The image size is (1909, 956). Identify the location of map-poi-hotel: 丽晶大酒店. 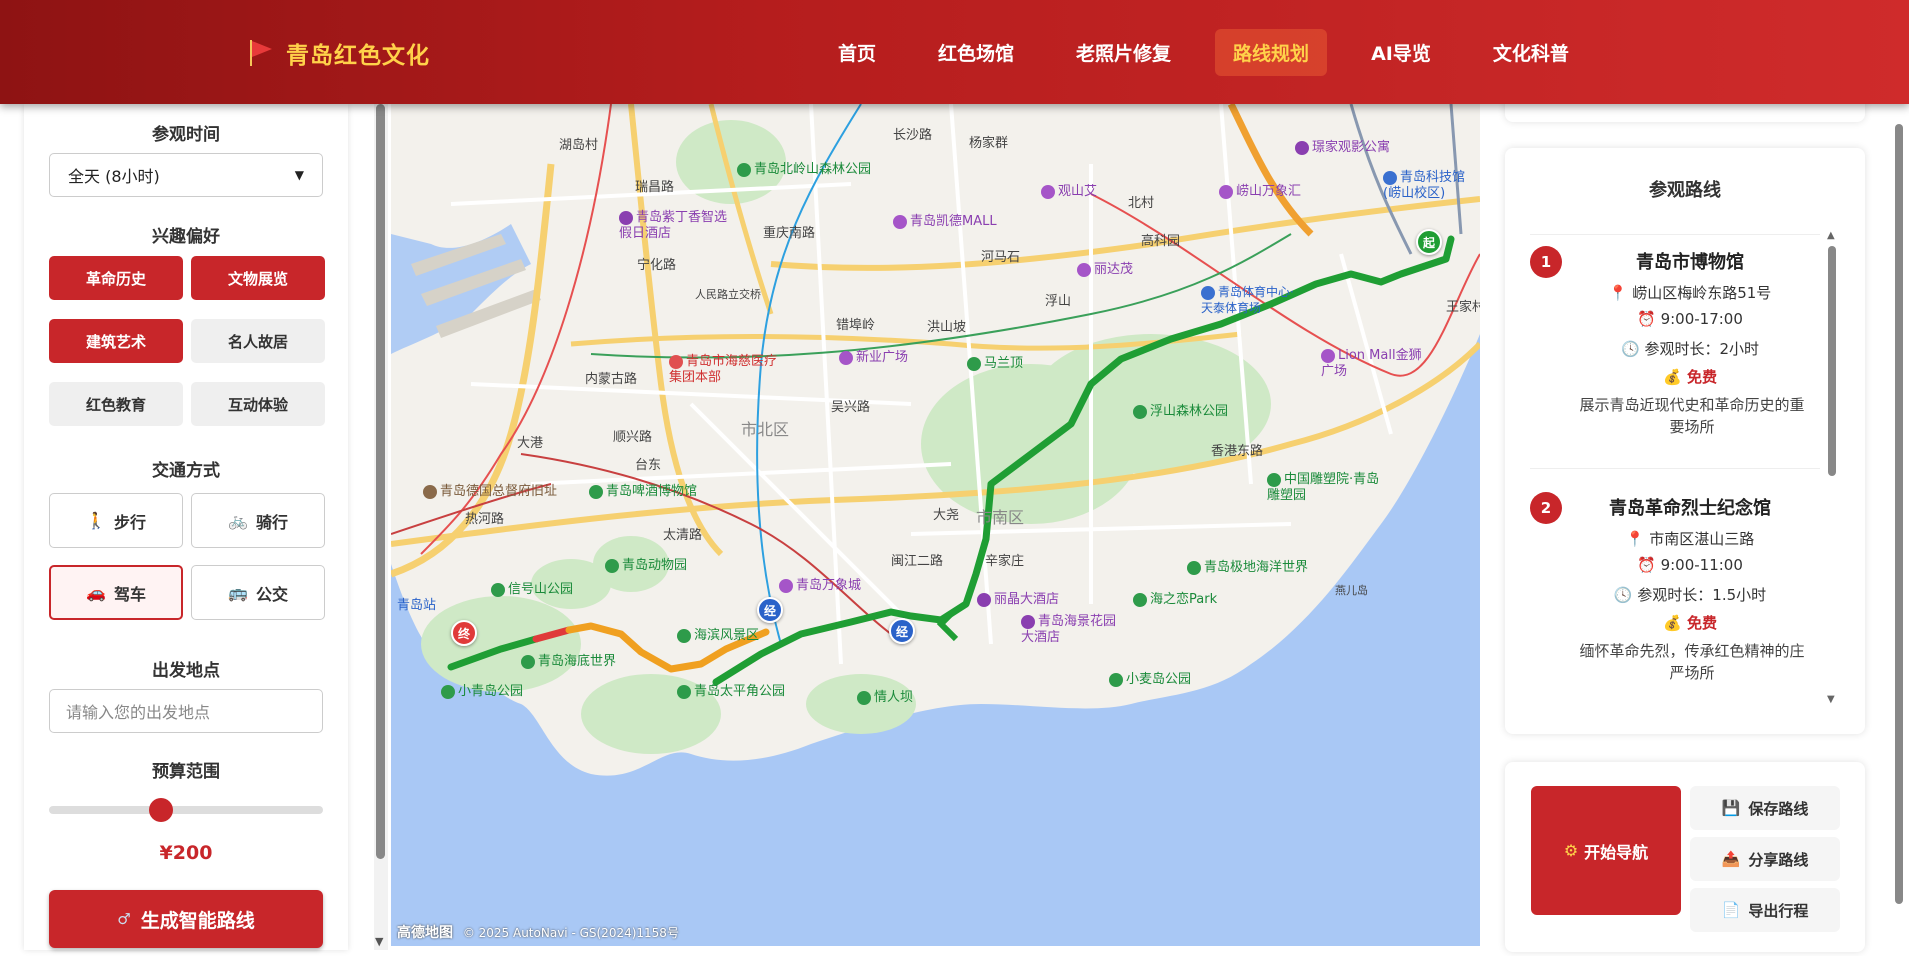
(1018, 597).